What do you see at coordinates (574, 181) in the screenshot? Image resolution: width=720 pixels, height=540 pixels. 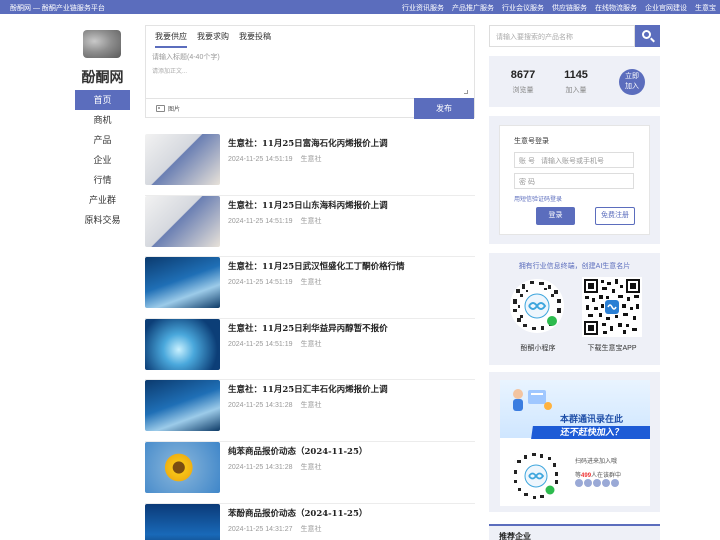 I see `password-field: 密 码` at bounding box center [574, 181].